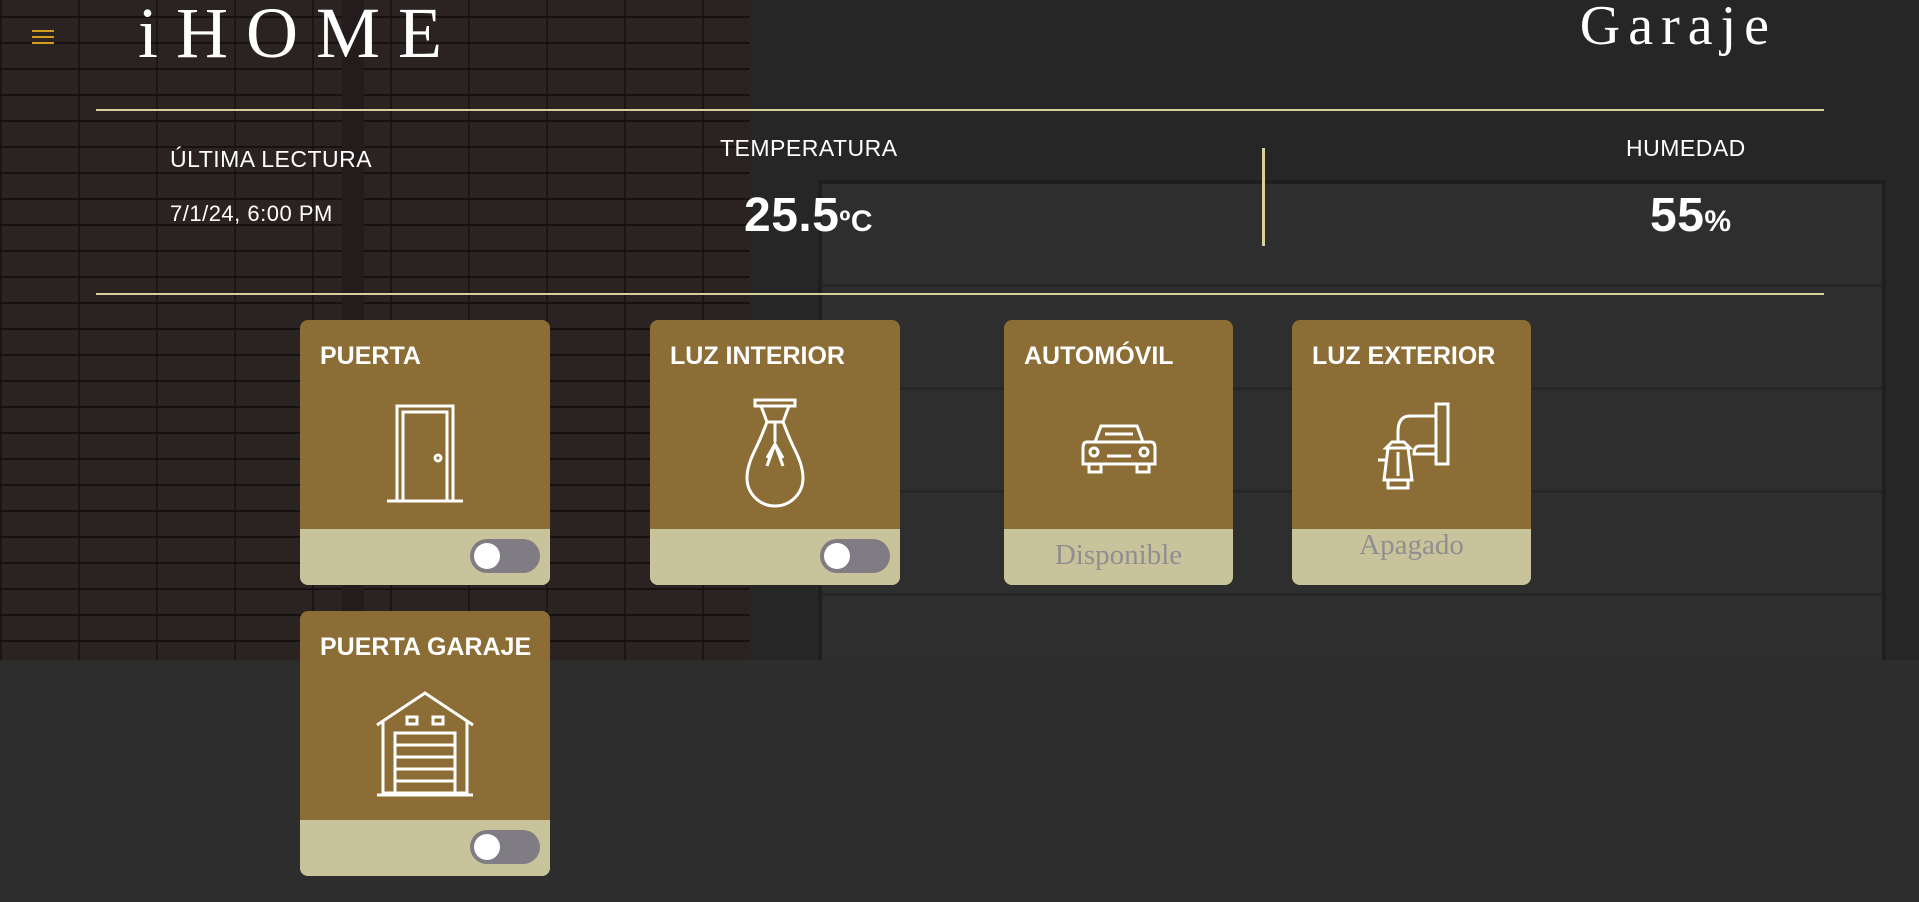  I want to click on room-title: Garaje, so click(1678, 28).